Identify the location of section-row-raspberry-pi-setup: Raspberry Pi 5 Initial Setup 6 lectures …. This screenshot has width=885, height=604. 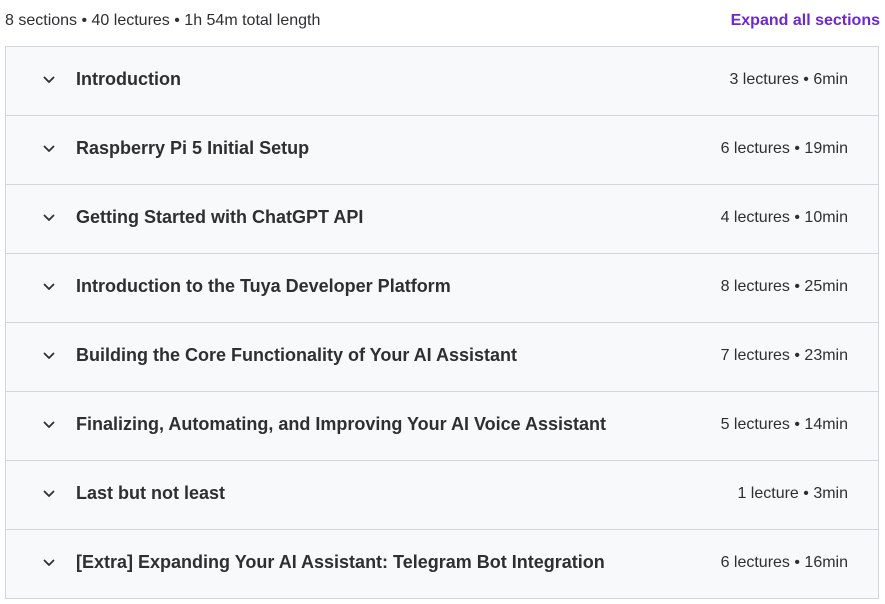
(442, 150).